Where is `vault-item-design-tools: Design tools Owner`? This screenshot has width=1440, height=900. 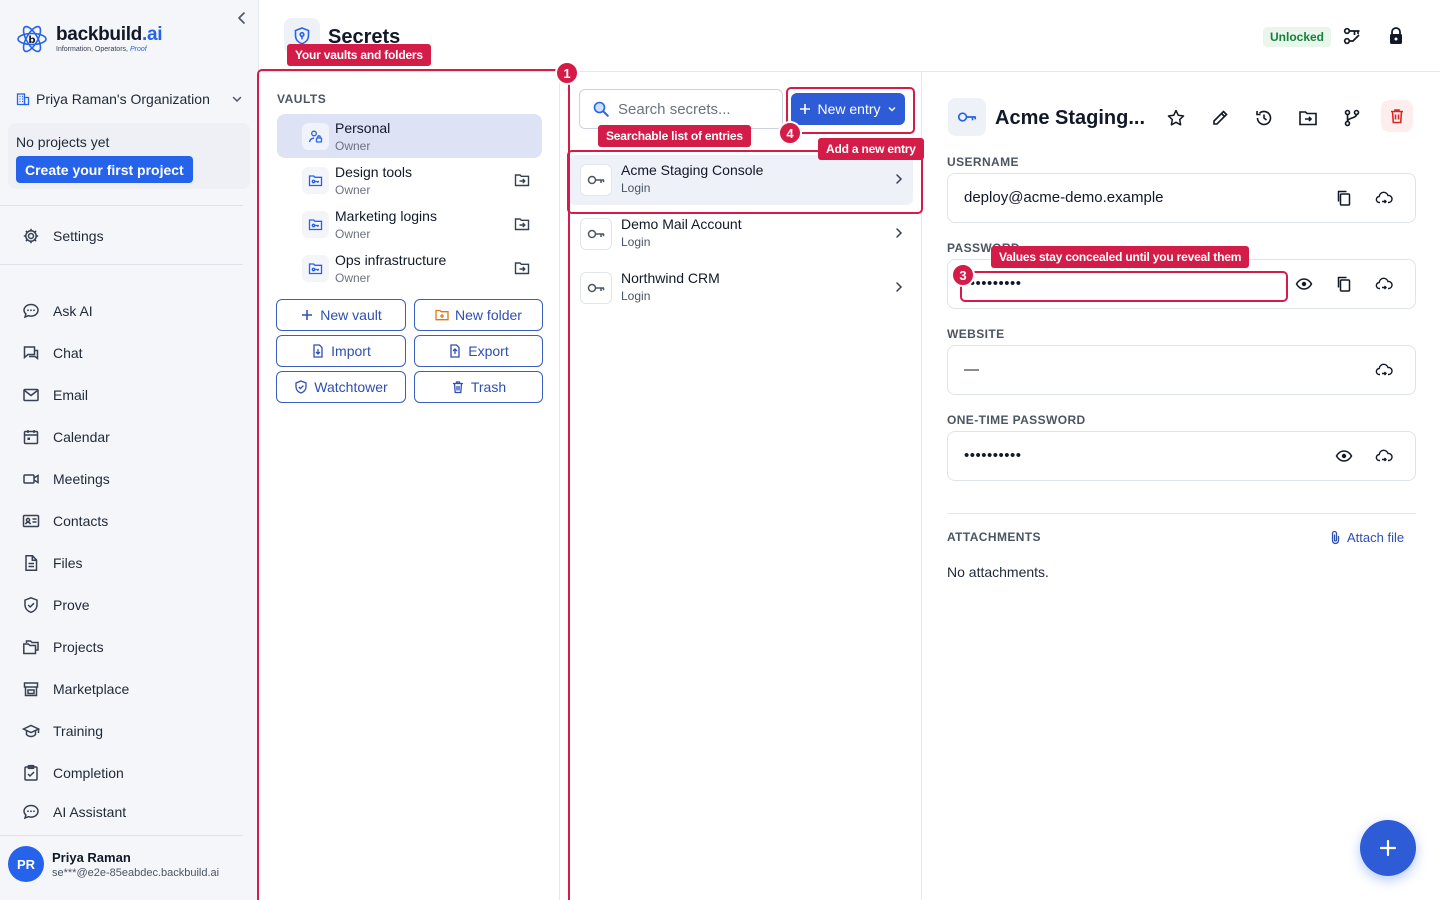
vault-item-design-tools: Design tools Owner is located at coordinates (409, 180).